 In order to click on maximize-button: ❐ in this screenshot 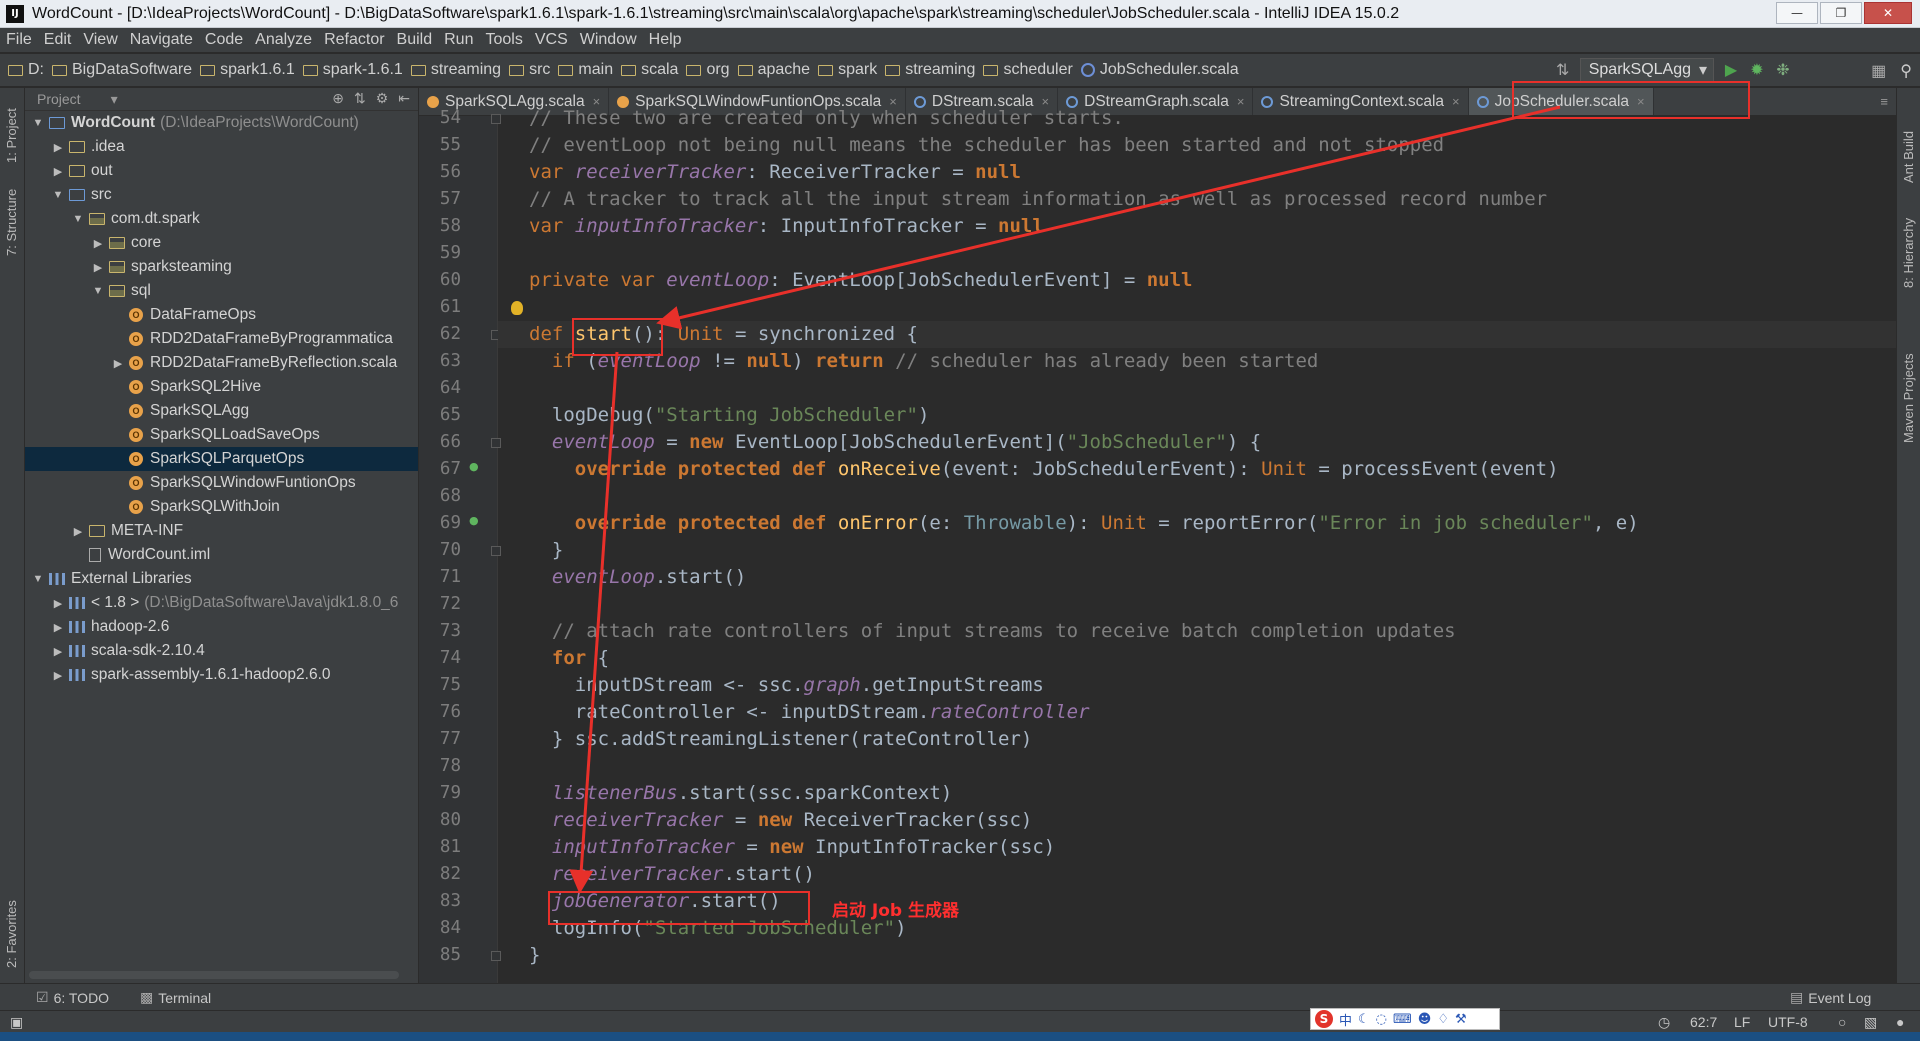, I will do `click(1841, 13)`.